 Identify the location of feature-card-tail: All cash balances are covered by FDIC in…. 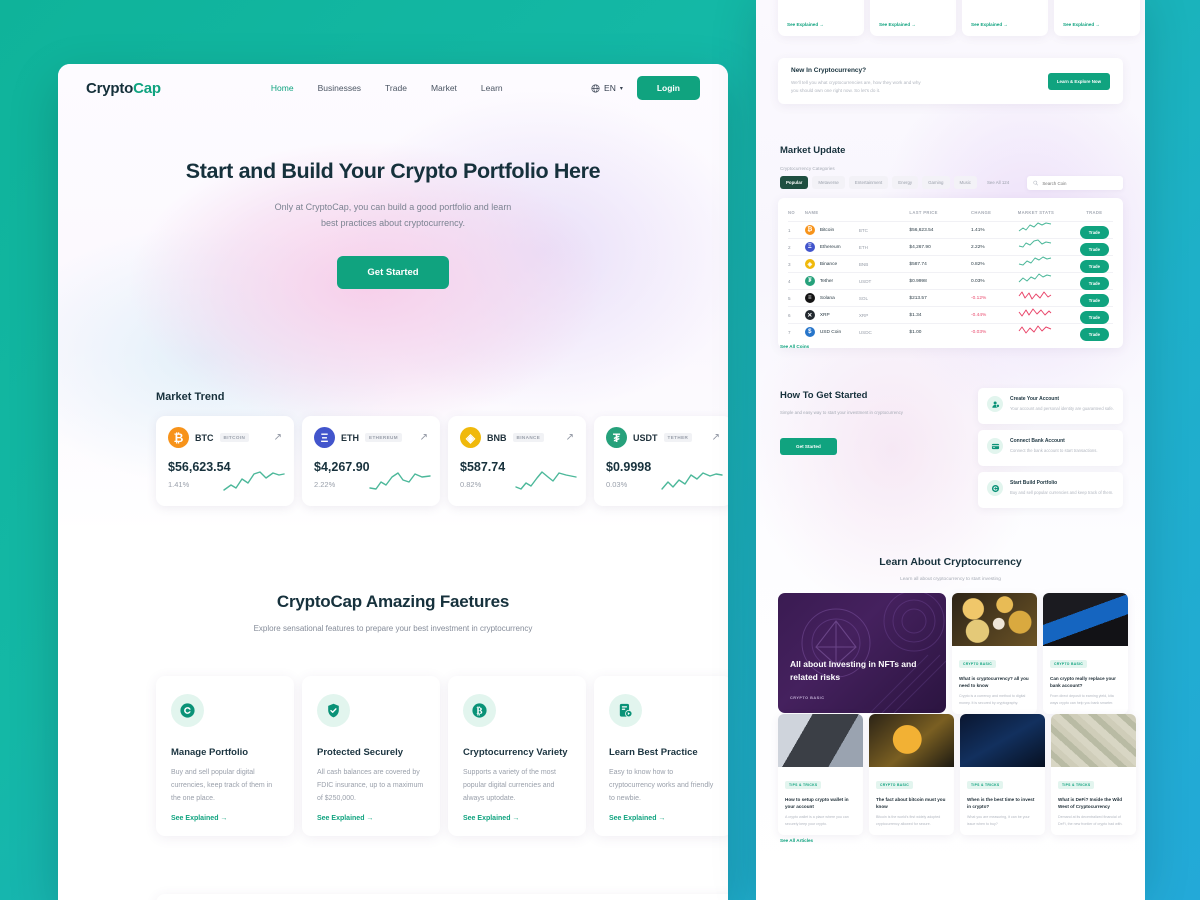
(913, 18).